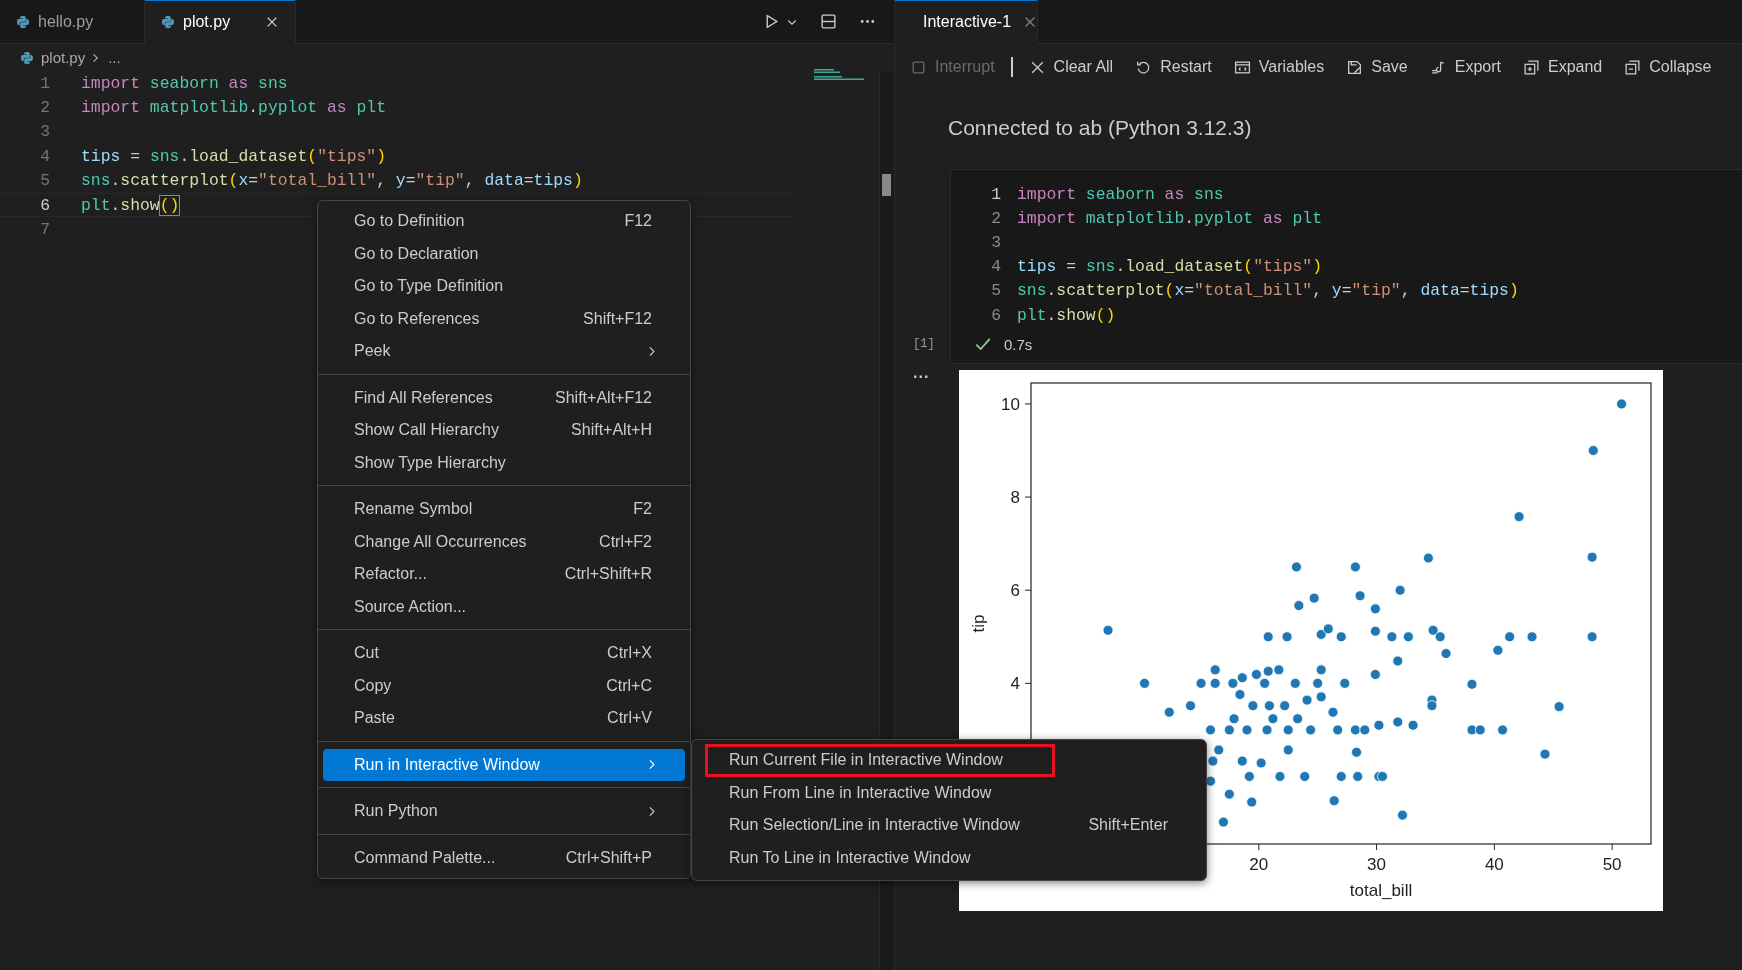  Describe the element at coordinates (504, 430) in the screenshot. I see `menu-item: Show Call Hierarchy Shift+Alt+H` at that location.